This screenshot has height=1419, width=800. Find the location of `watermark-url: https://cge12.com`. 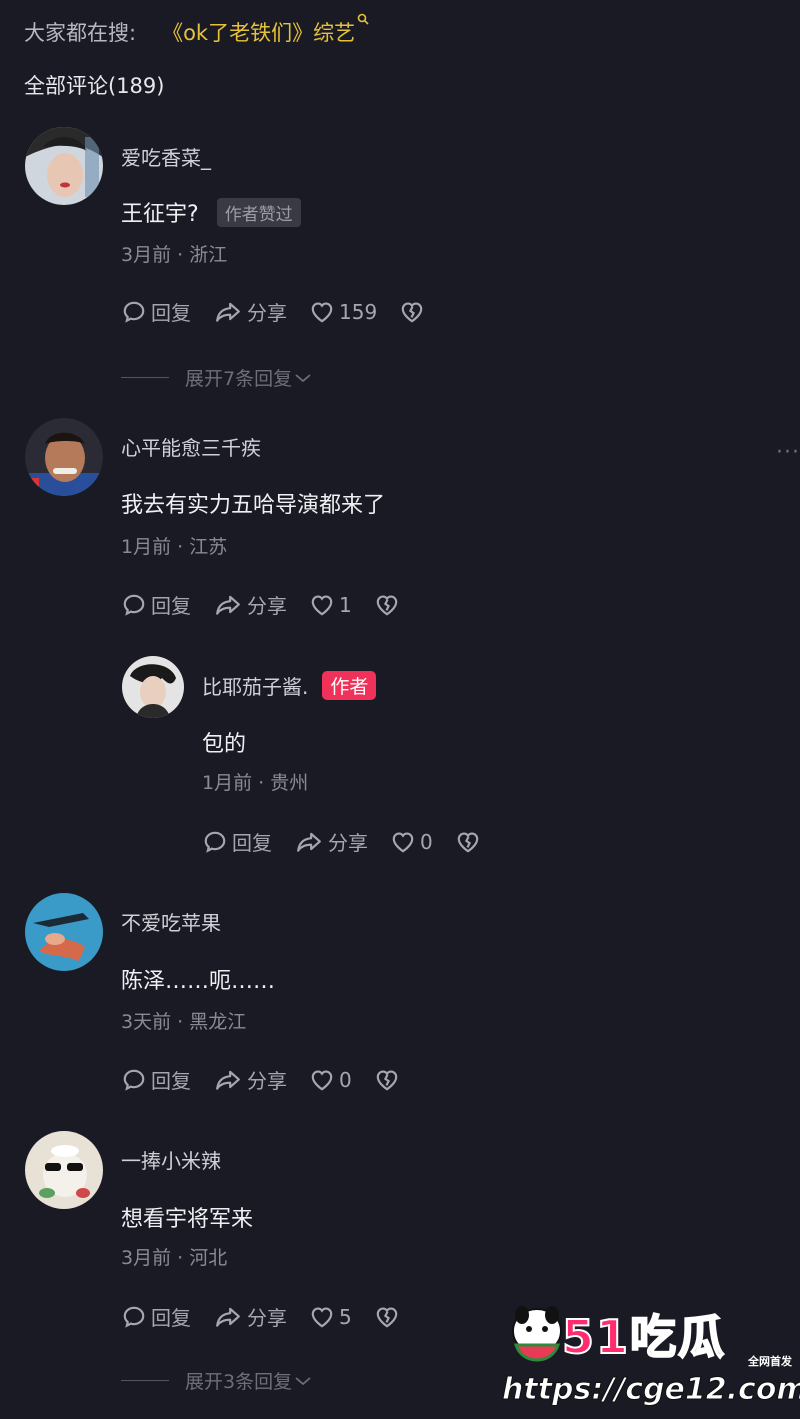

watermark-url: https://cge12.com is located at coordinates (651, 1390).